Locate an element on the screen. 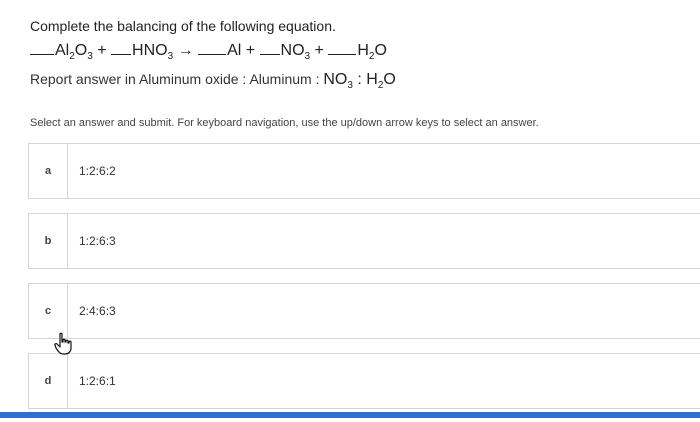  eq-term4: NO is located at coordinates (292, 50).